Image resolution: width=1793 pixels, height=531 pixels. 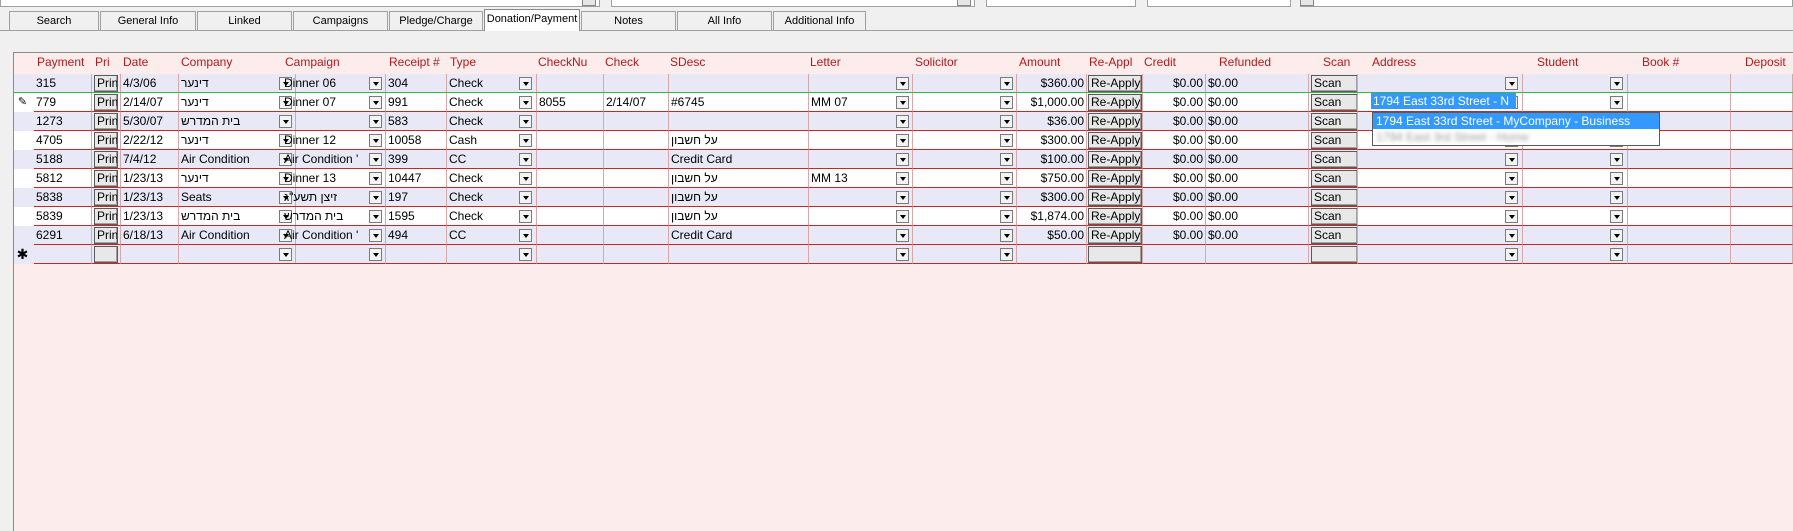 I want to click on cell-payment: 5188, so click(x=63, y=159).